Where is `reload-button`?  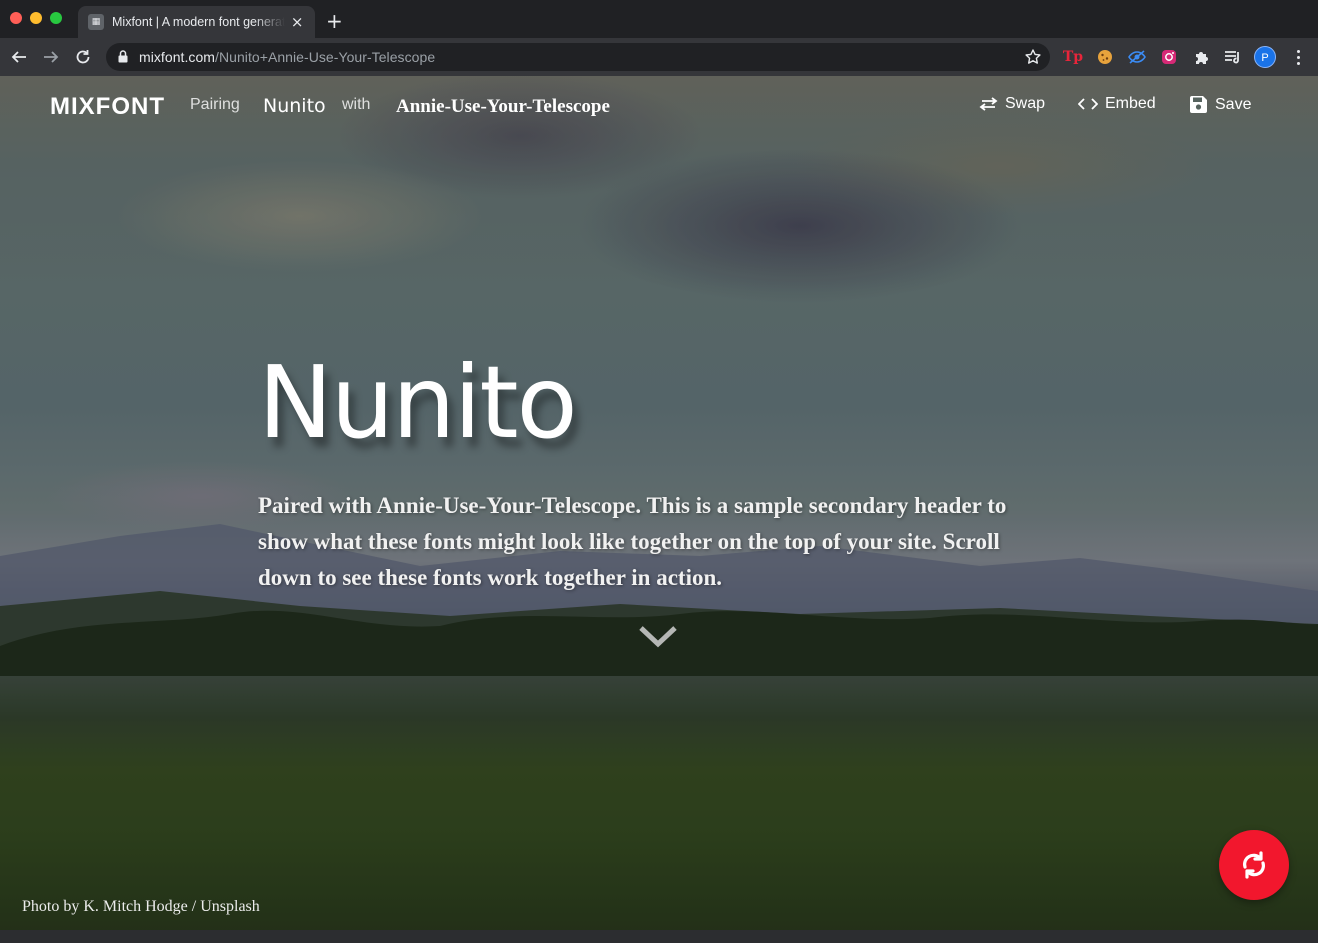 reload-button is located at coordinates (83, 57).